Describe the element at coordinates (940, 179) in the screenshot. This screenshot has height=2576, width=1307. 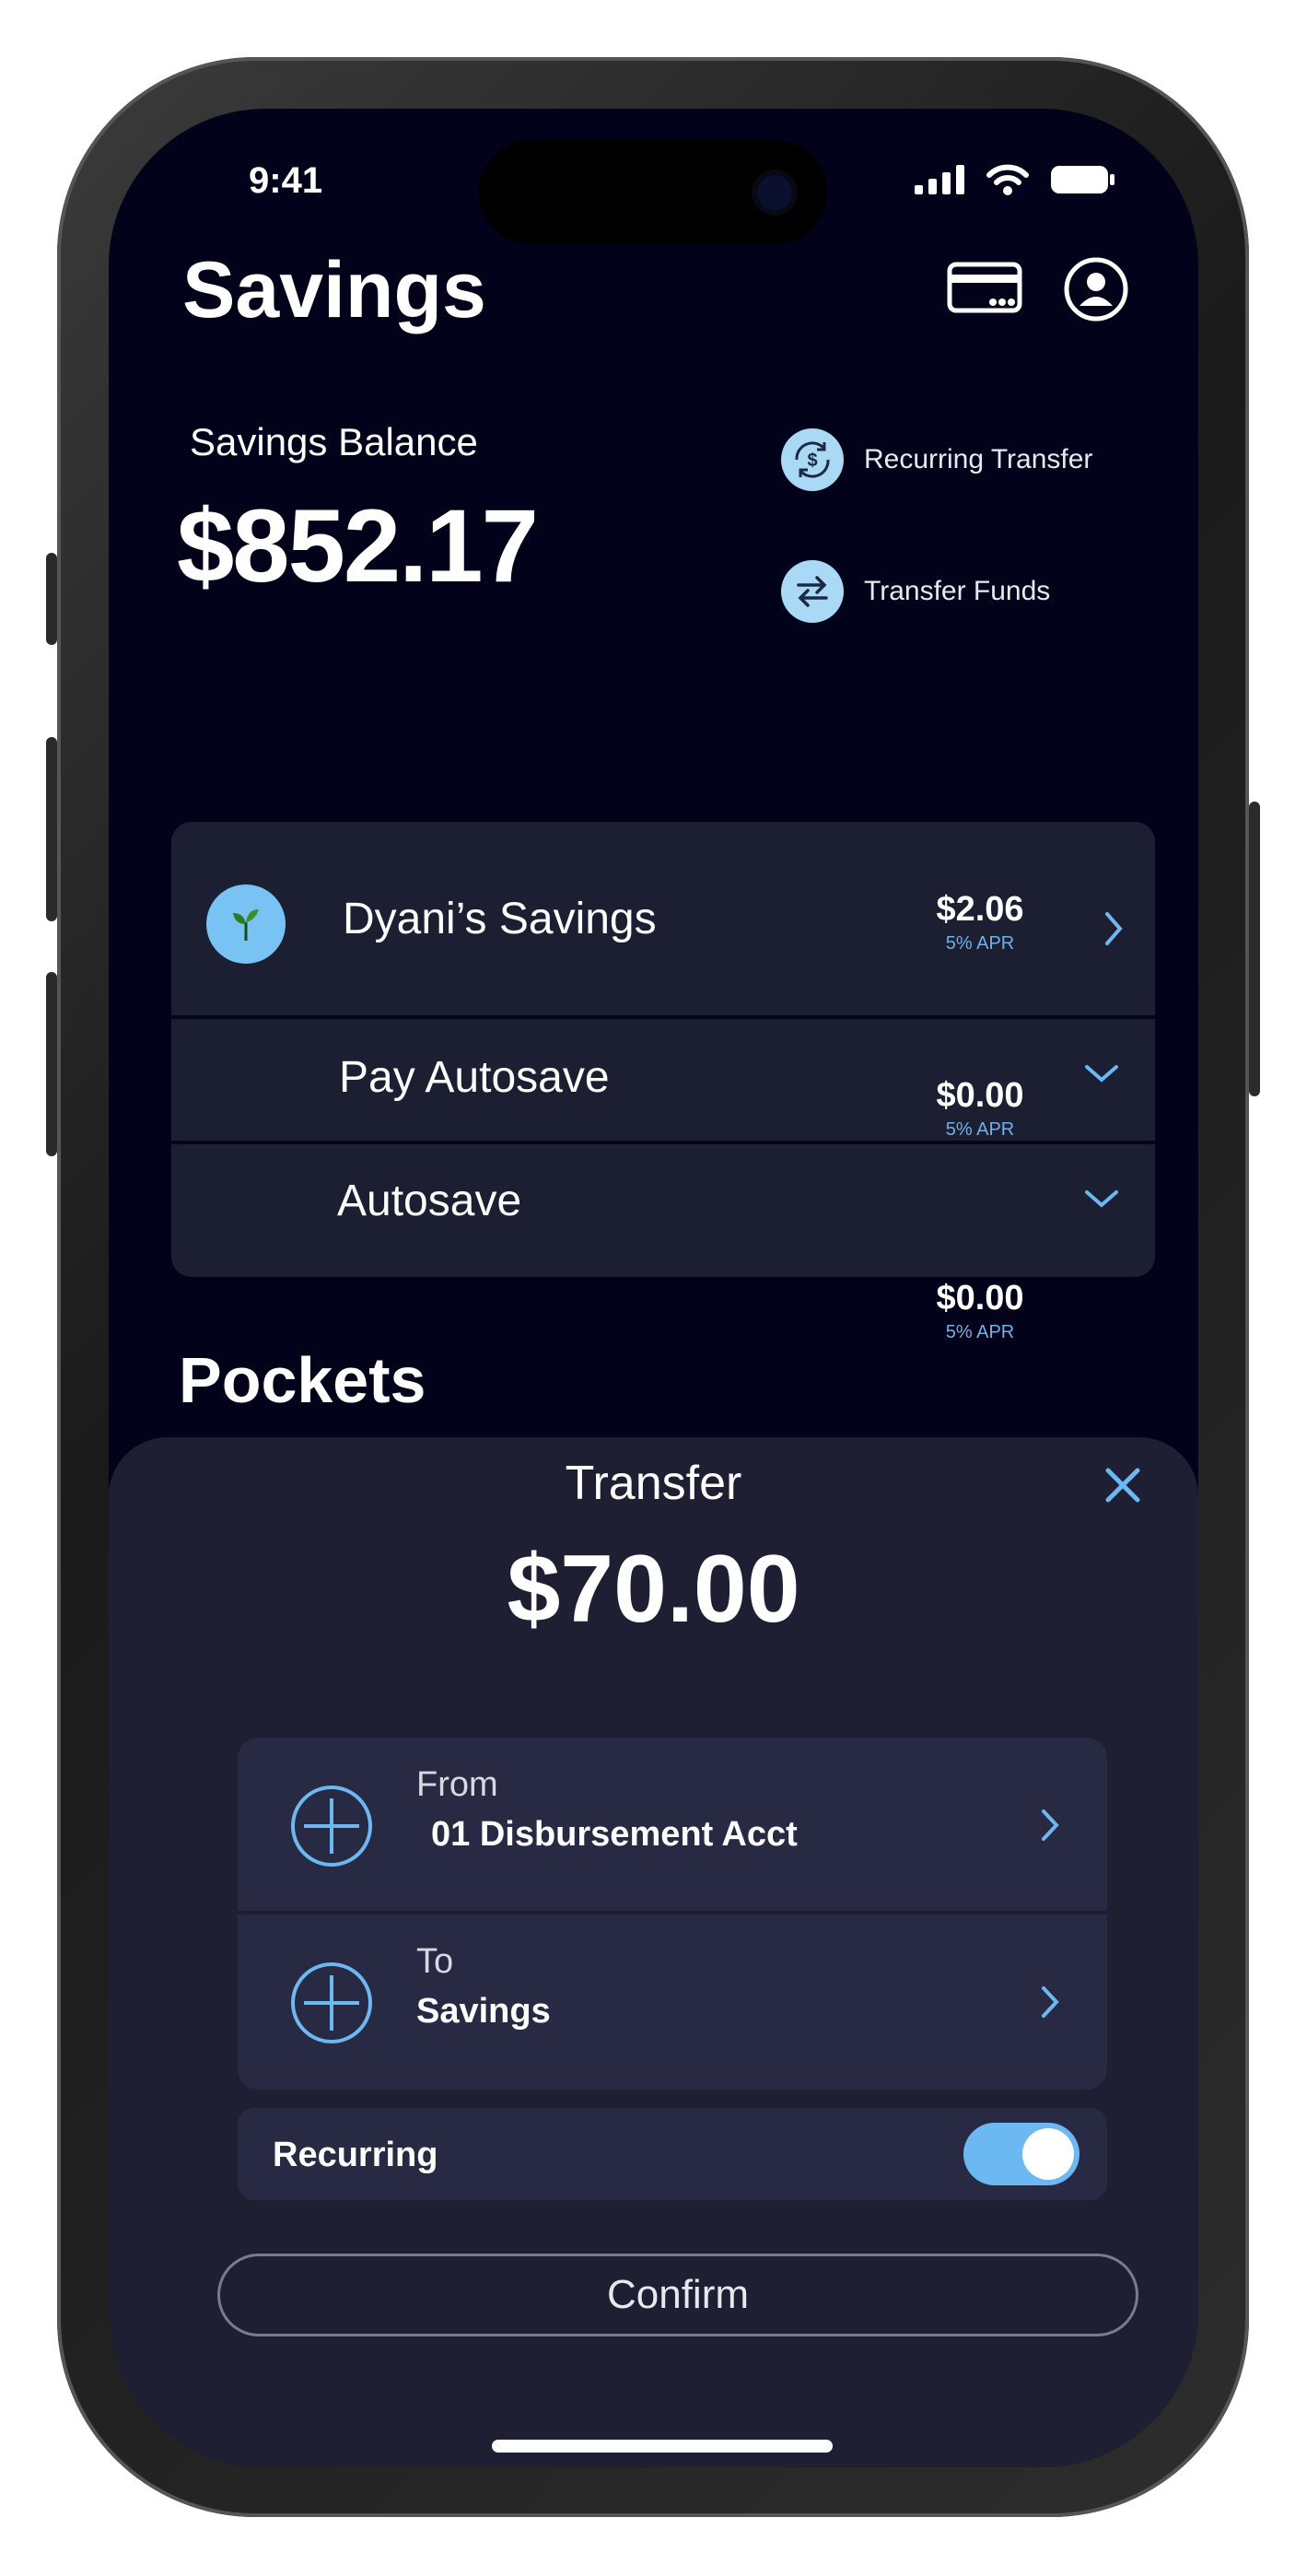
I see `signal-icon` at that location.